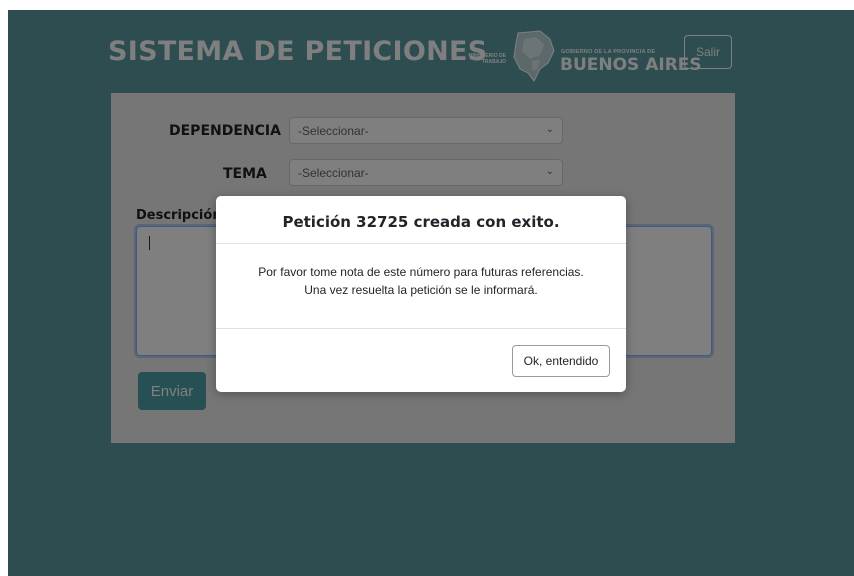 This screenshot has height=576, width=854. What do you see at coordinates (421, 328) in the screenshot?
I see `modal-footer-divider` at bounding box center [421, 328].